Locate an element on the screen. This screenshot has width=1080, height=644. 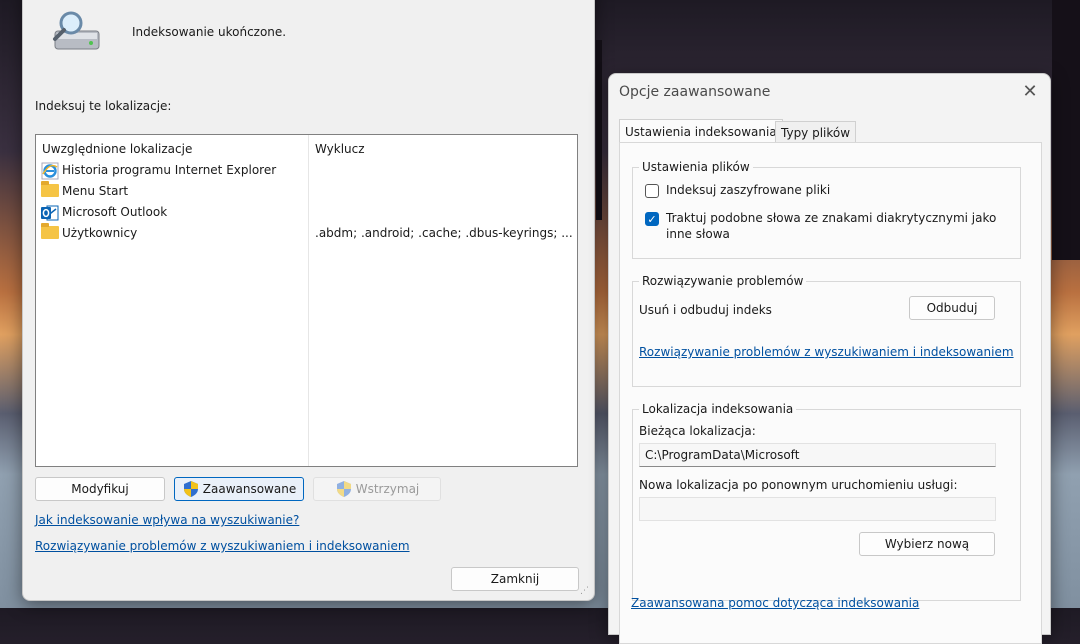
pause-button: Wstrzymaj is located at coordinates (377, 489).